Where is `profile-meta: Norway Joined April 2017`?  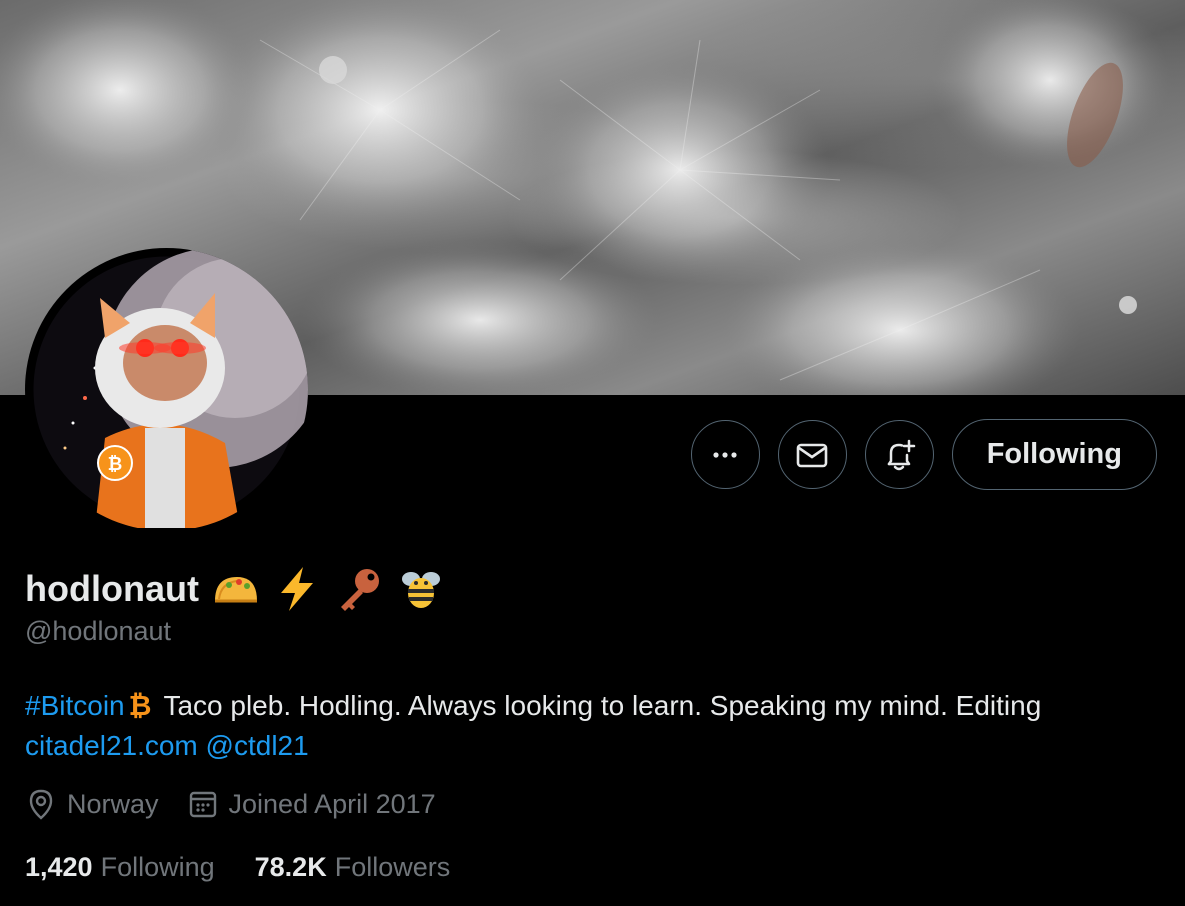 profile-meta: Norway Joined April 2017 is located at coordinates (244, 804).